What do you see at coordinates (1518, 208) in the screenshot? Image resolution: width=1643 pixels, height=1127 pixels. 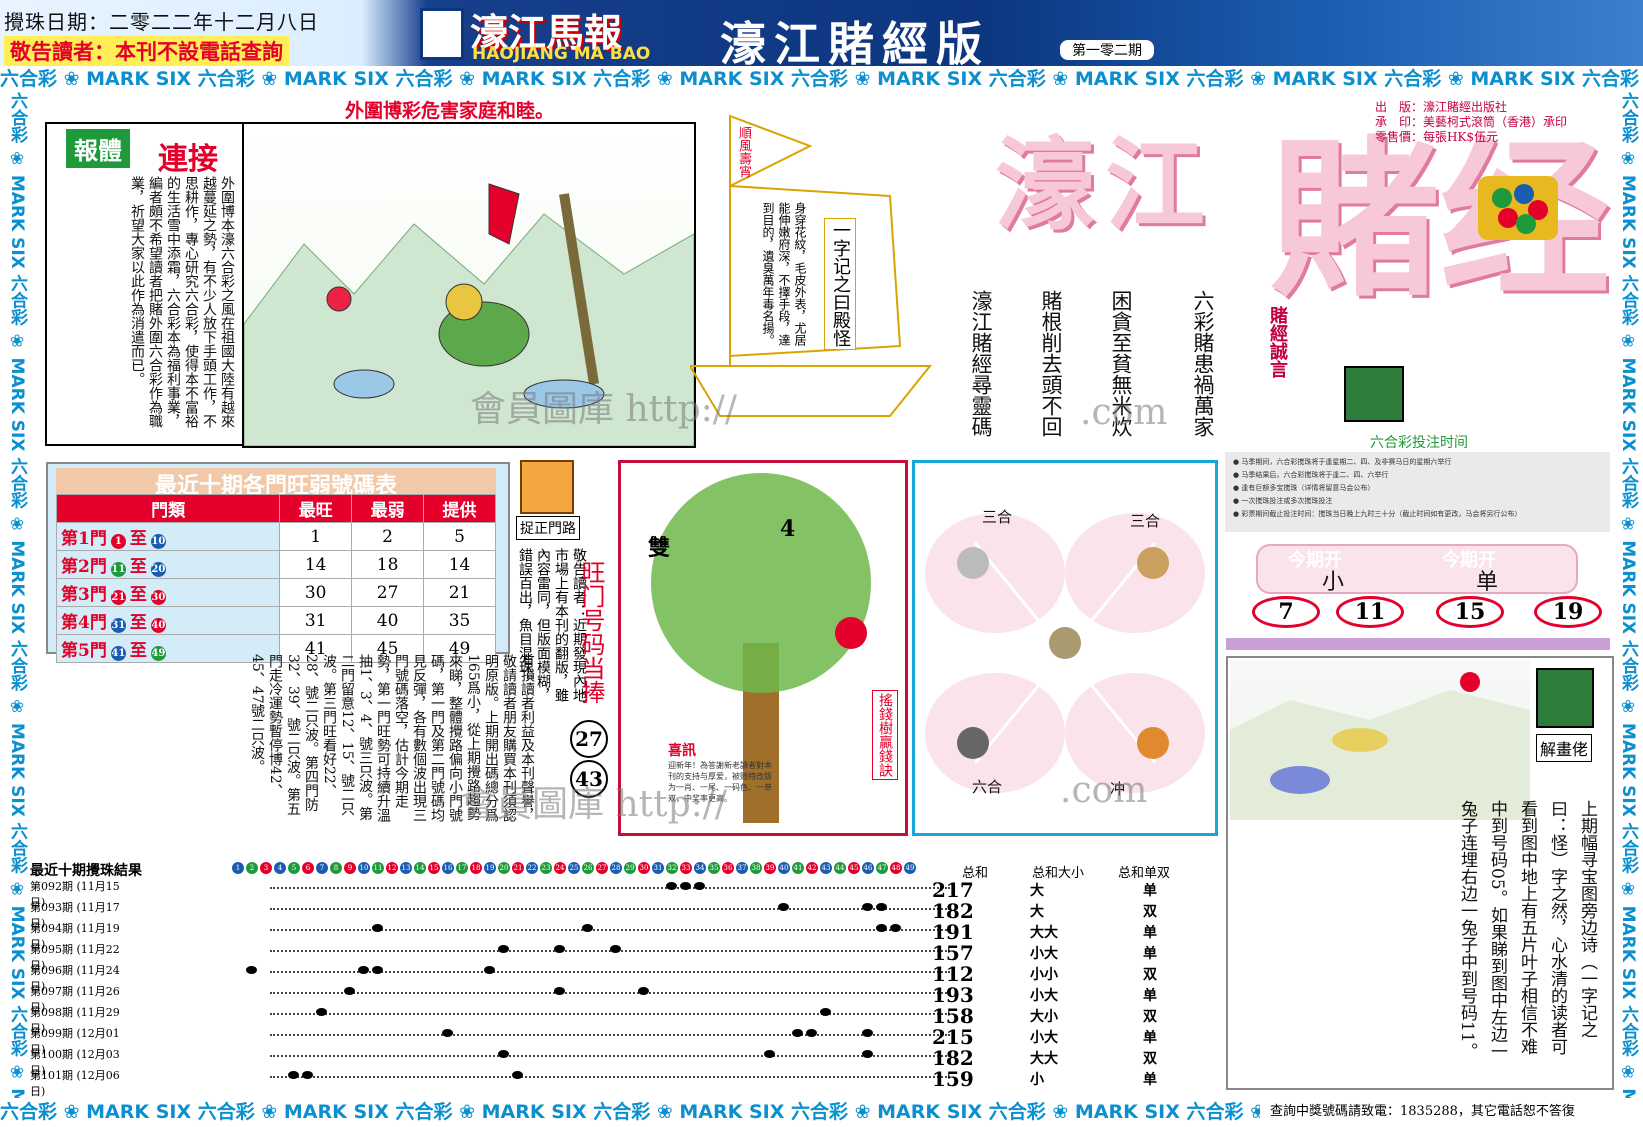 I see `lottery-balls-icon` at bounding box center [1518, 208].